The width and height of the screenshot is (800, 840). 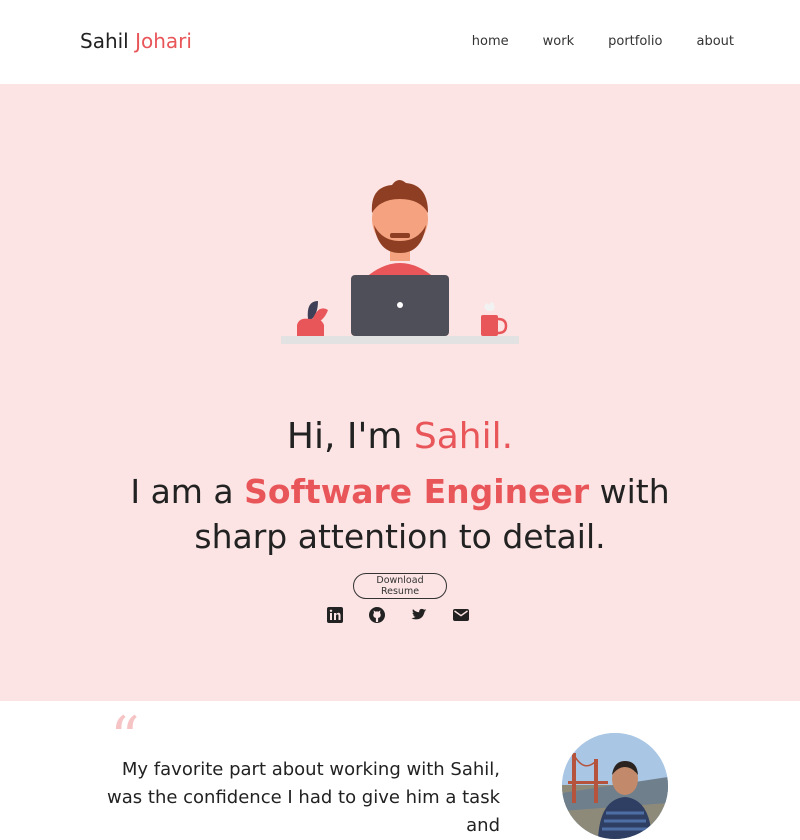 What do you see at coordinates (586, 41) in the screenshot?
I see `main-nav: home work portfolio about` at bounding box center [586, 41].